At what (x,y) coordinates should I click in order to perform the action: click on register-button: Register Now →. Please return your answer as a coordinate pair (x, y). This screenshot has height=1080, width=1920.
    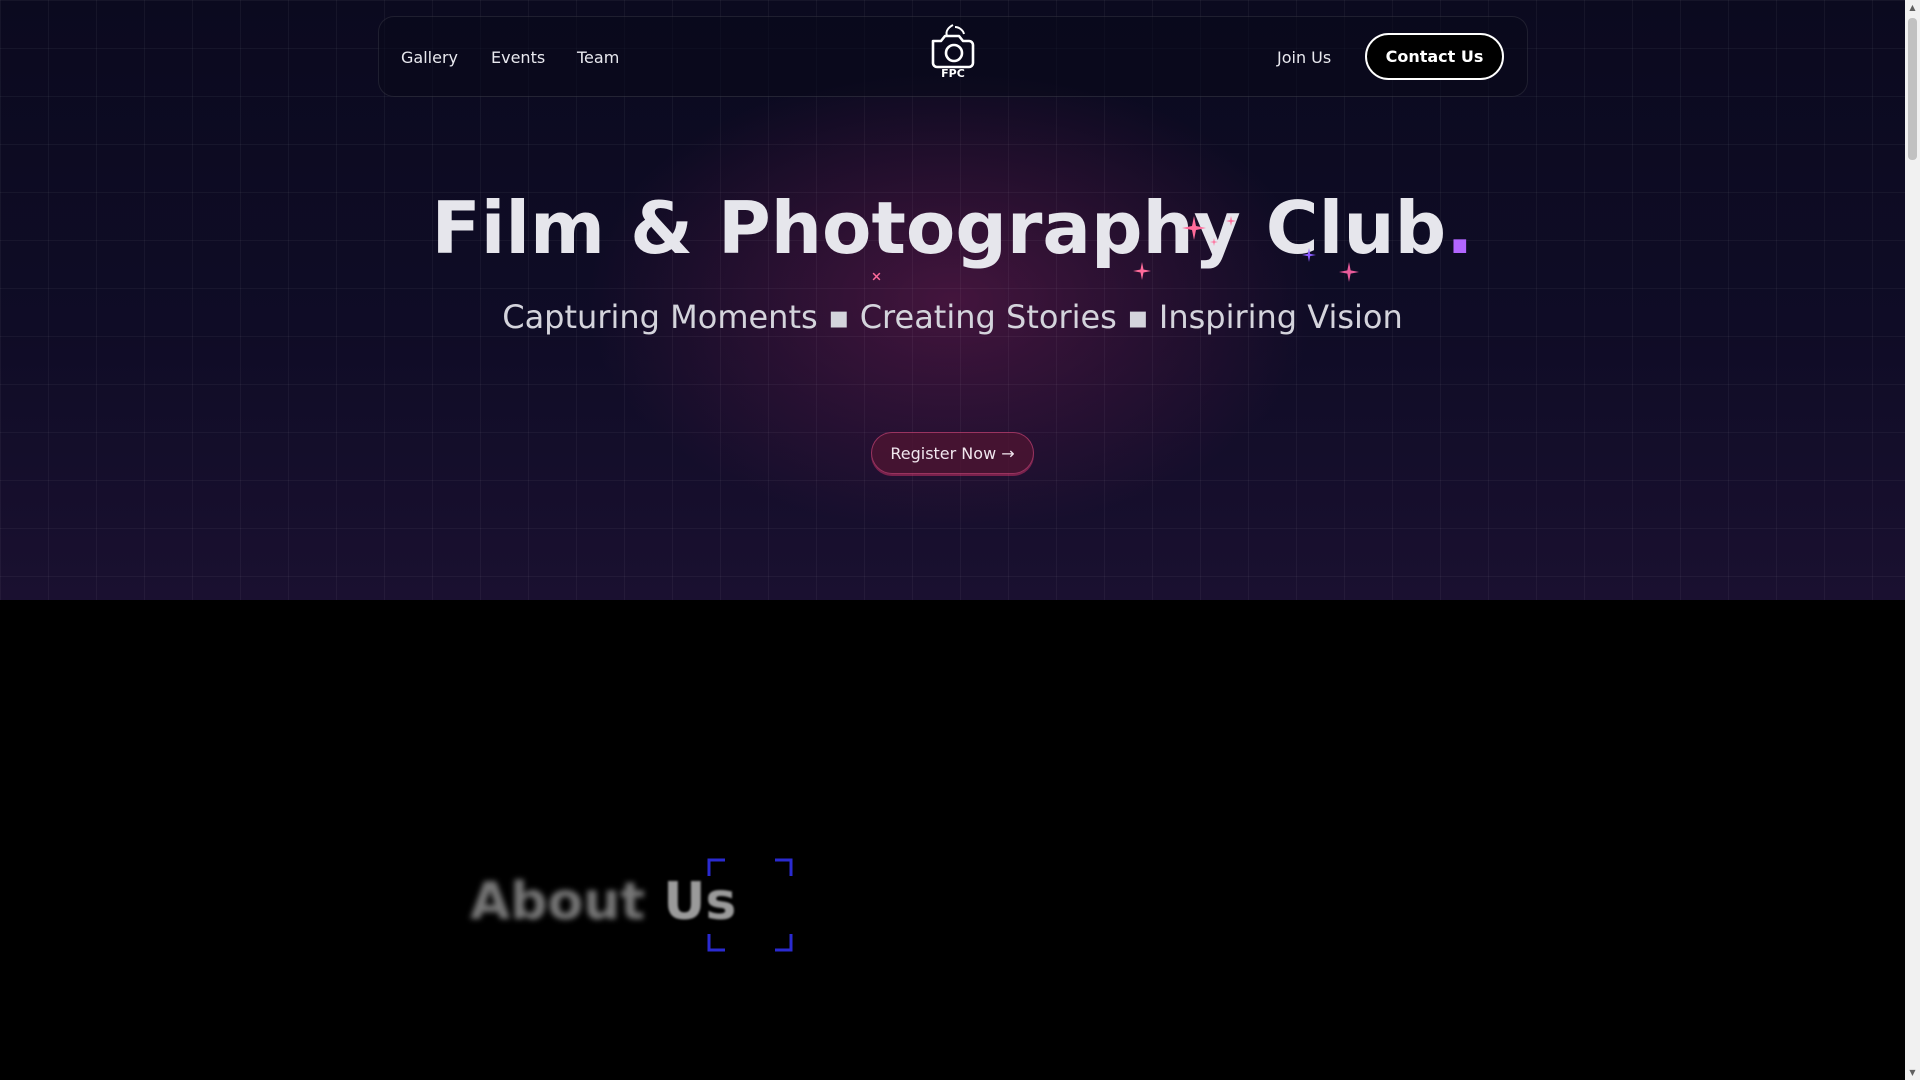
    Looking at the image, I should click on (952, 453).